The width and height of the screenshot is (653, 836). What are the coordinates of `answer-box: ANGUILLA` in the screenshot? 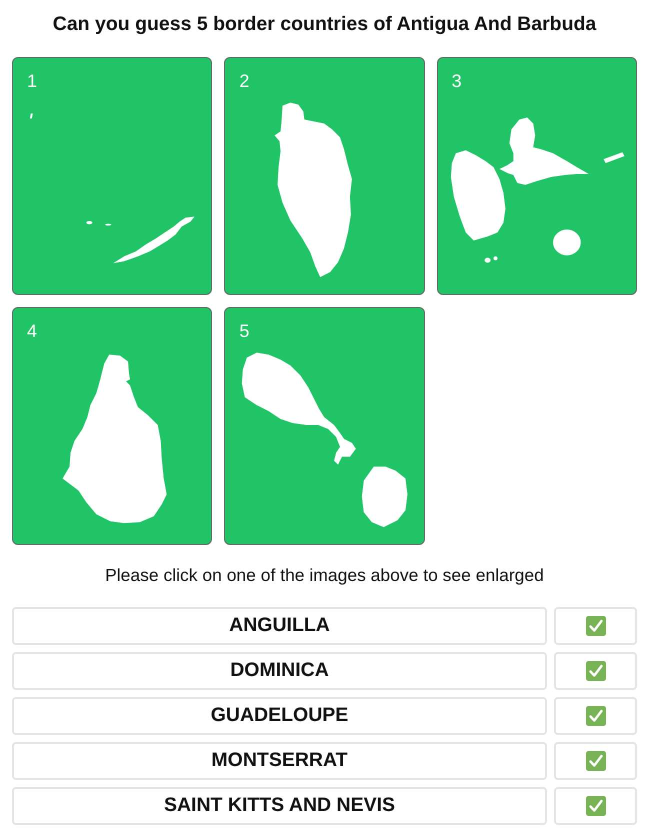 It's located at (279, 626).